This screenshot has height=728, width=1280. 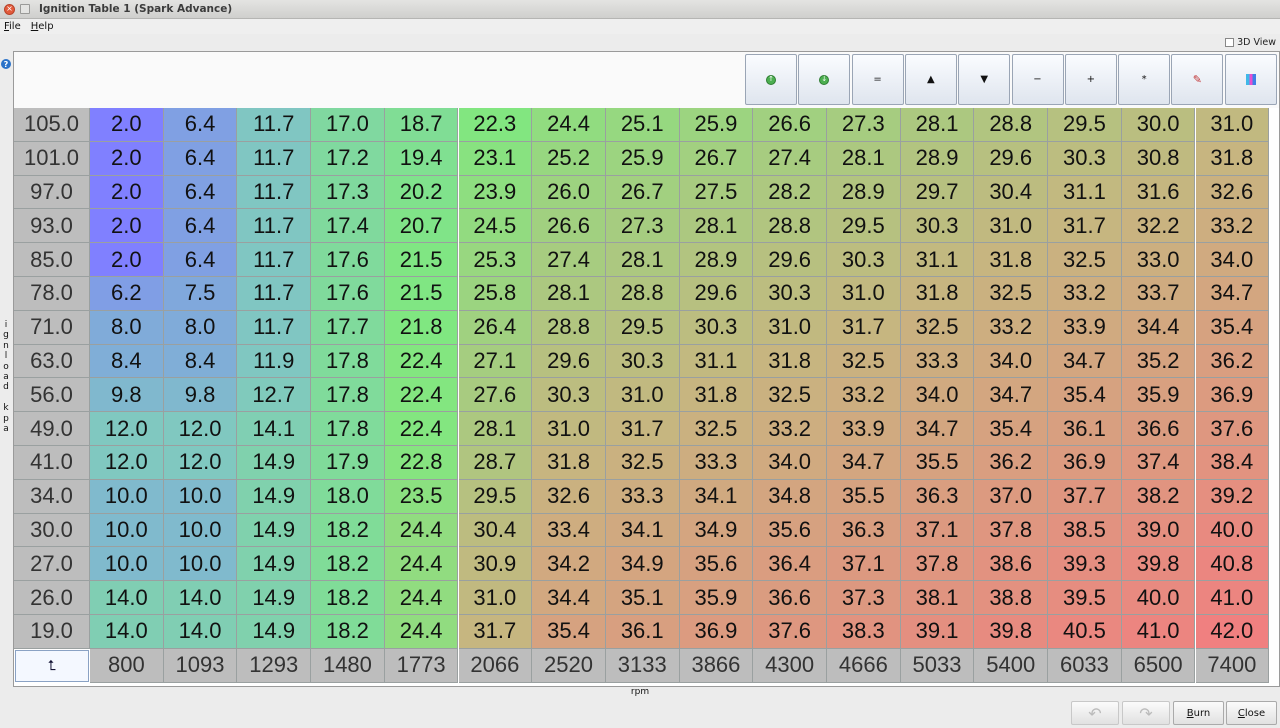 I want to click on table-cell: 36.6, so click(x=1158, y=429).